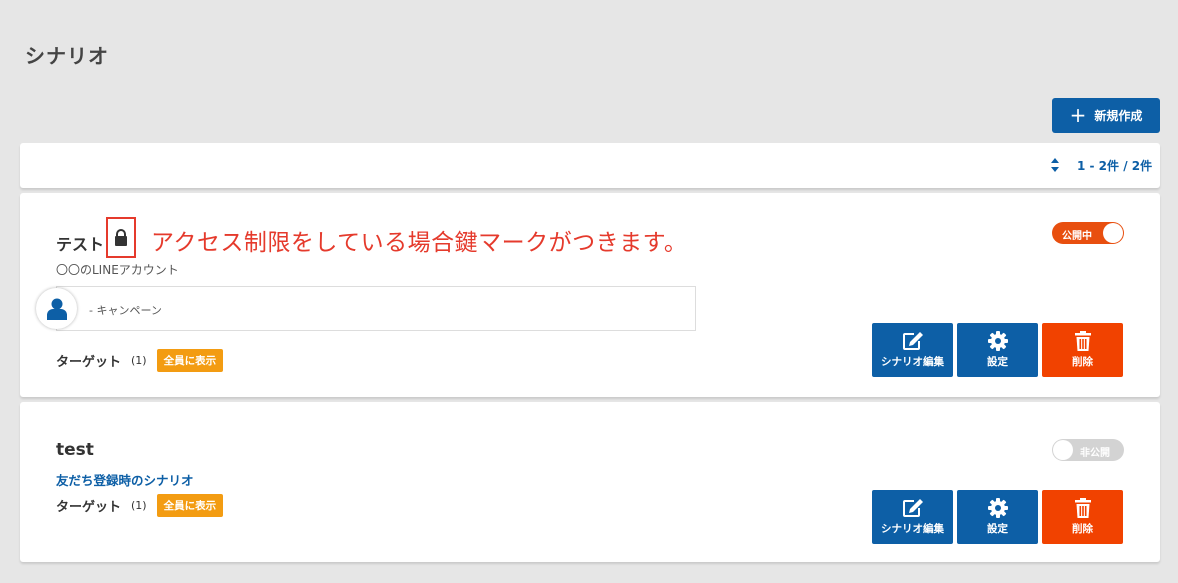  I want to click on publish-toggle: 非公開, so click(1088, 450).